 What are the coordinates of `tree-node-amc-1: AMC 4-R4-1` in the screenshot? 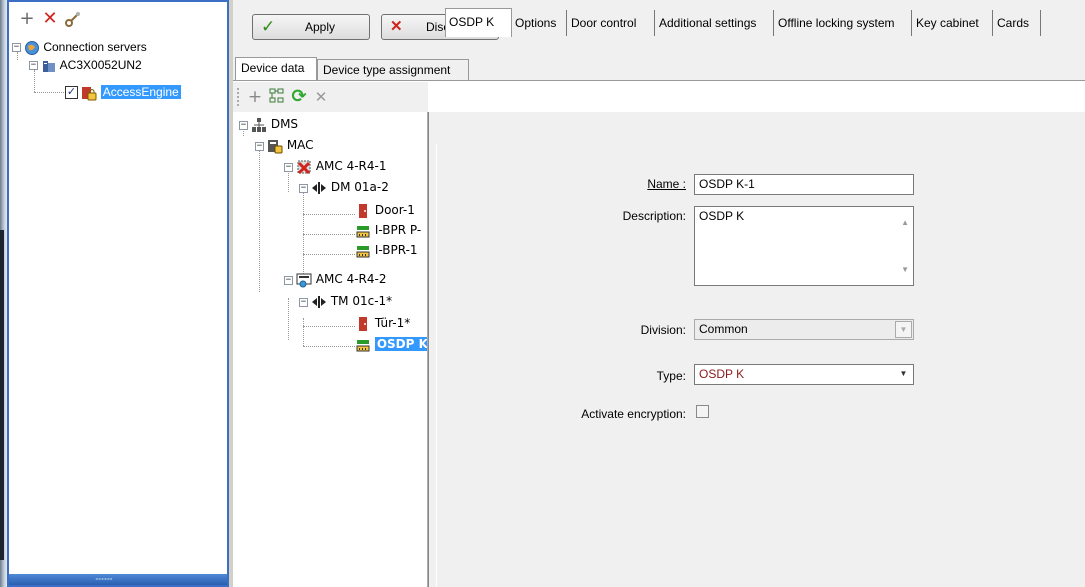 It's located at (341, 166).